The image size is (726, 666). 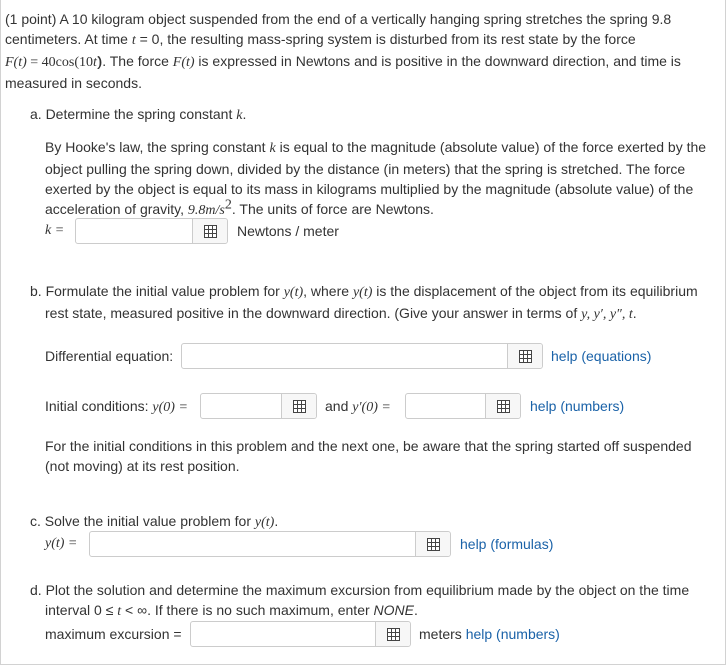 I want to click on maximum-excursion-answer, so click(x=300, y=634).